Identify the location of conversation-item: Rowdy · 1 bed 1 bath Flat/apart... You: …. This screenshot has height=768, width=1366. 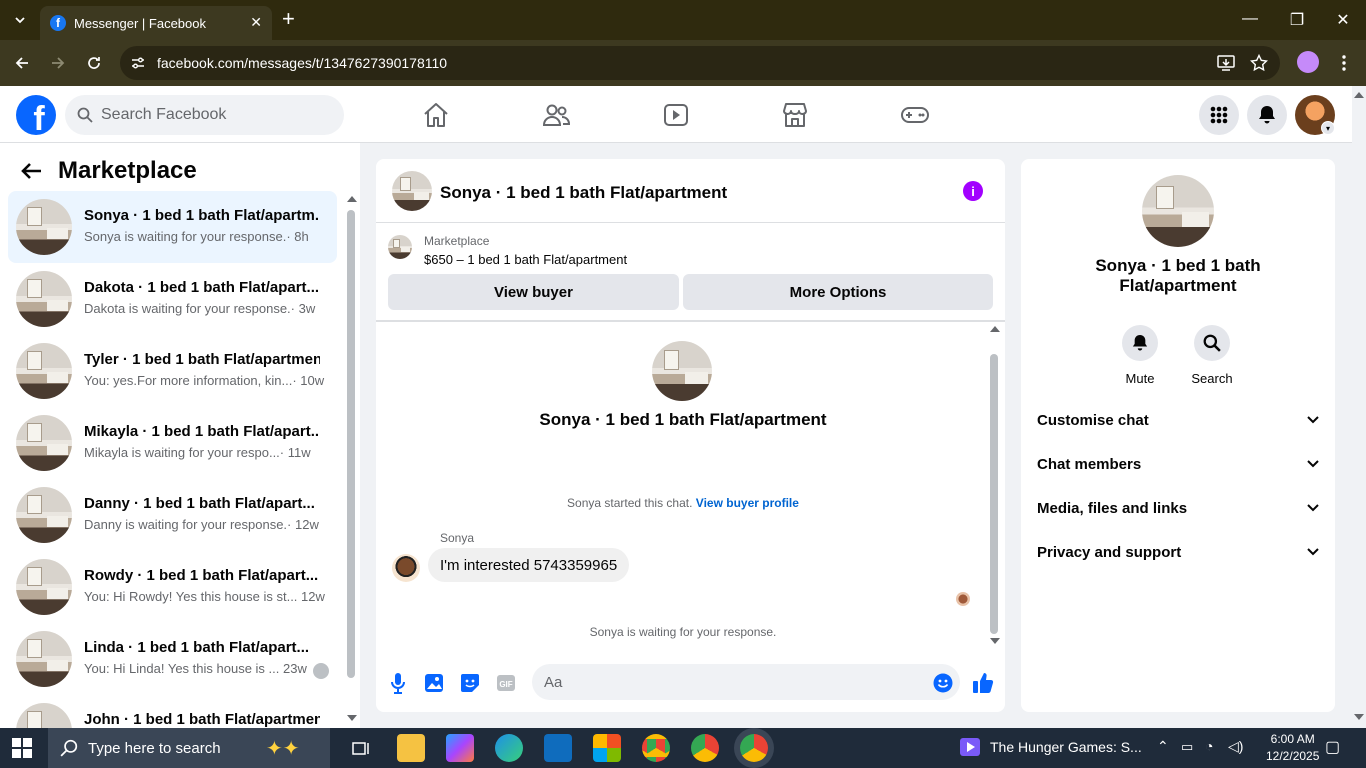
(172, 587).